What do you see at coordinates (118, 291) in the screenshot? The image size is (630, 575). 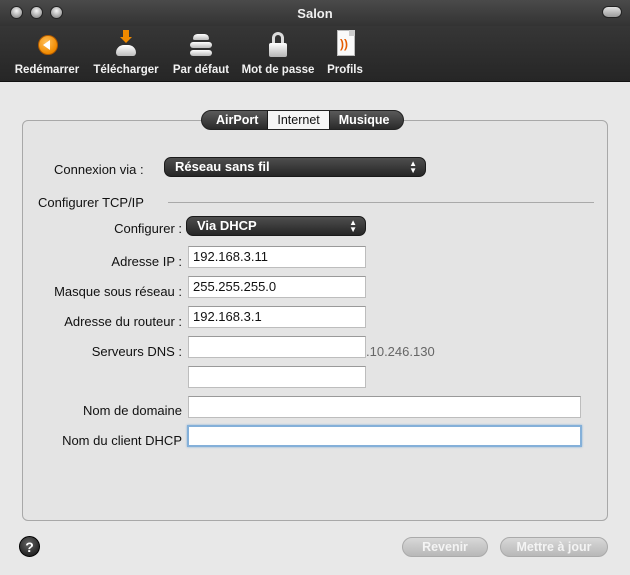 I see `subnet-mask-label: Masque sous réseau :` at bounding box center [118, 291].